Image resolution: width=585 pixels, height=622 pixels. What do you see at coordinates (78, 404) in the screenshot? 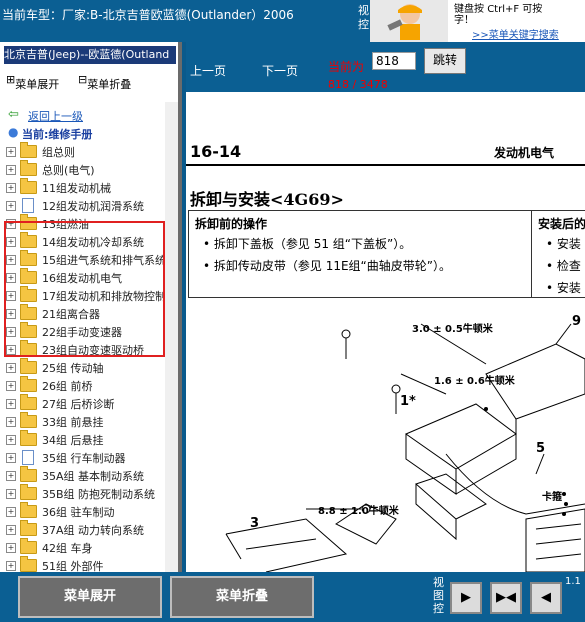
I see `tree-item-label: 27组 后桥诊断` at bounding box center [78, 404].